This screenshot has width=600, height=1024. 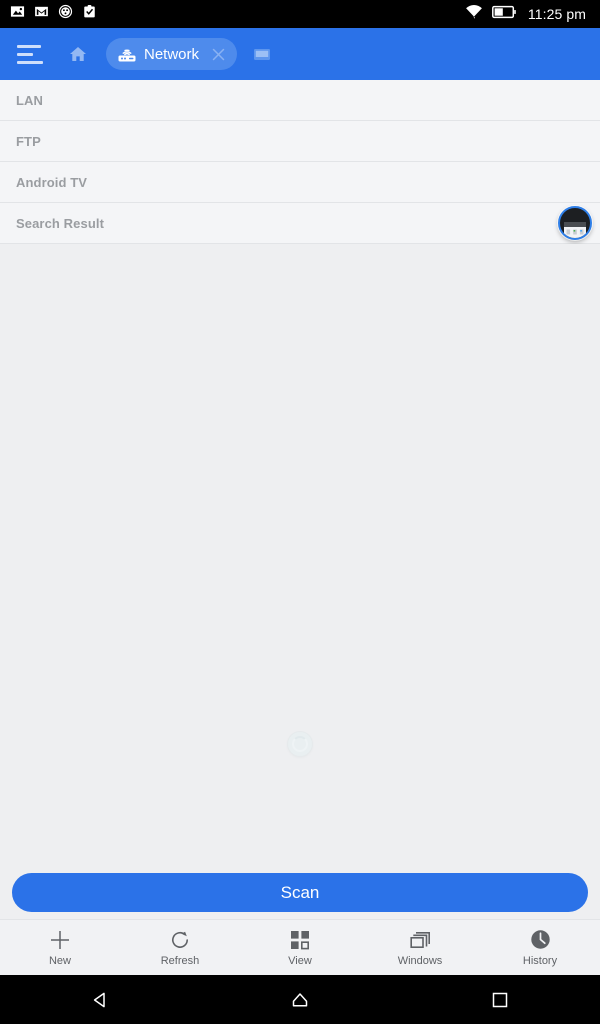 I want to click on grid-view-icon, so click(x=300, y=940).